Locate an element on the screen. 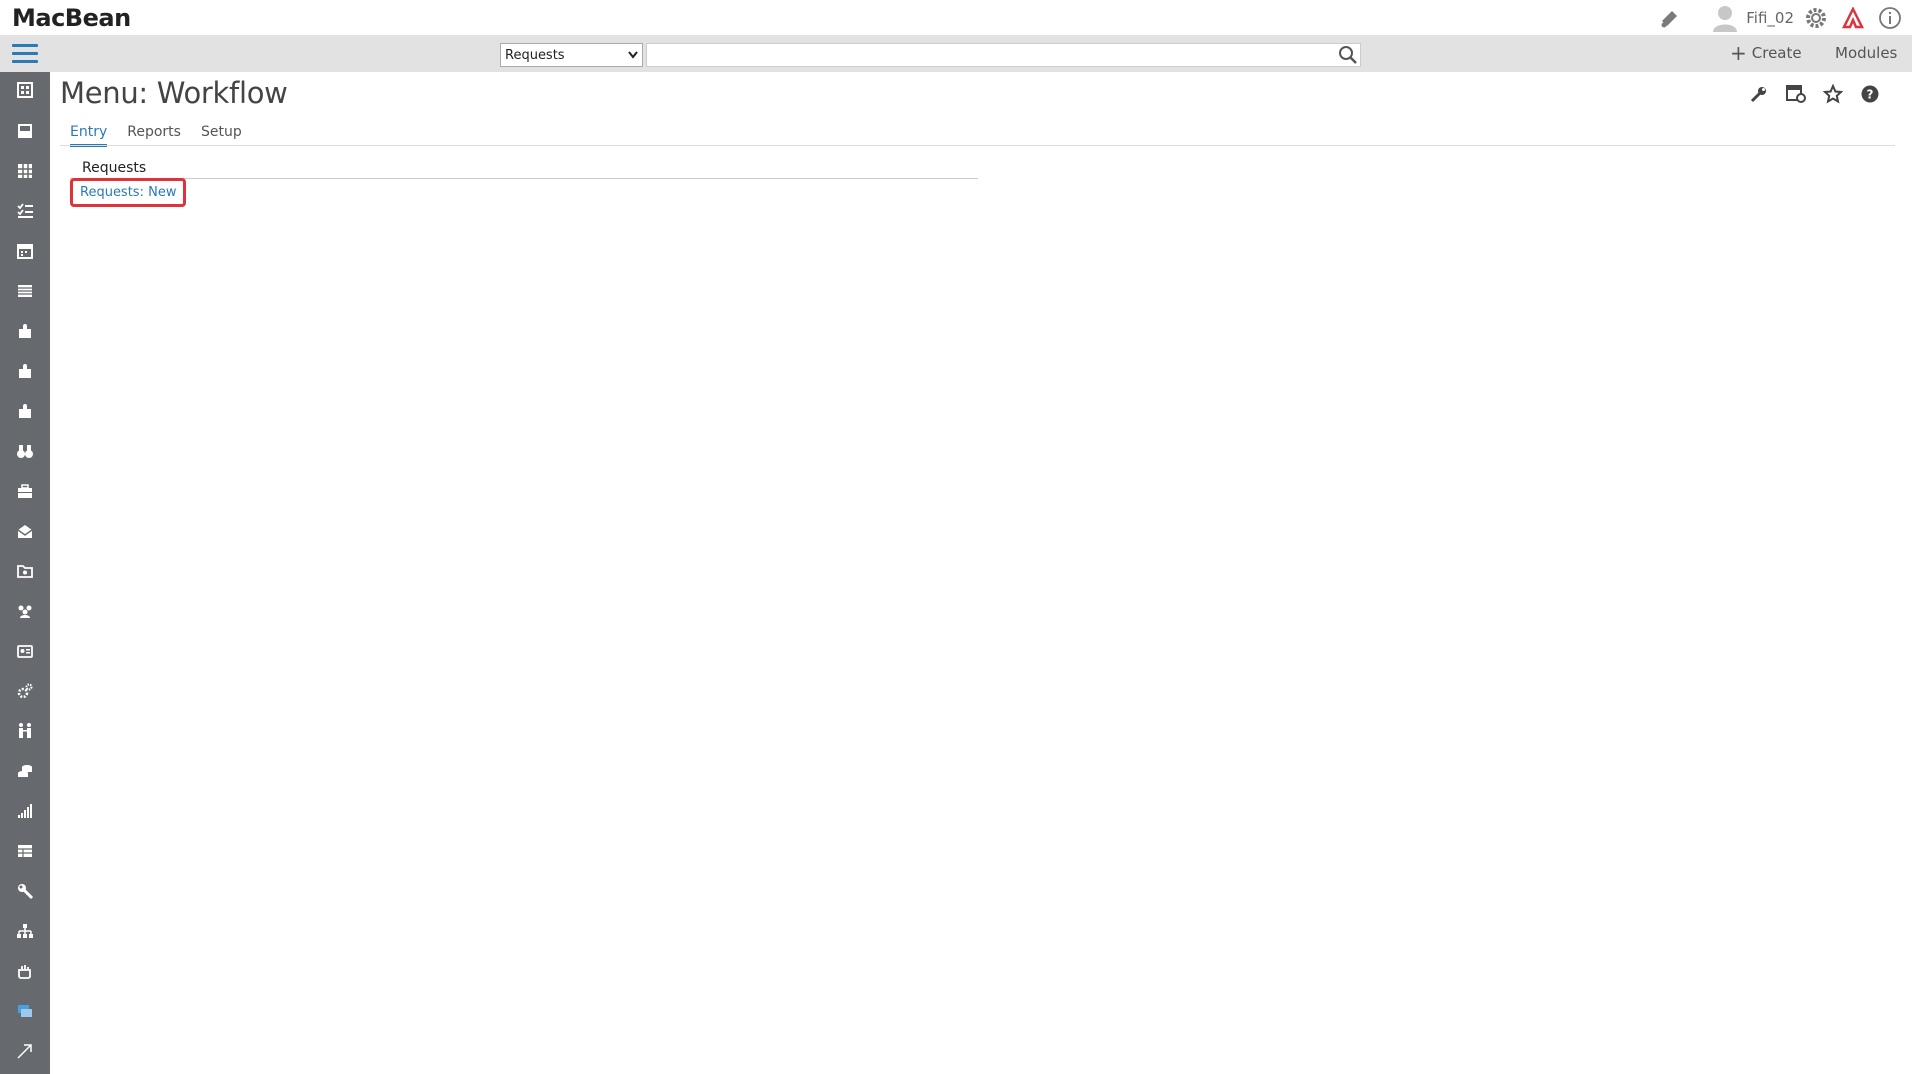  building-icon is located at coordinates (25, 90).